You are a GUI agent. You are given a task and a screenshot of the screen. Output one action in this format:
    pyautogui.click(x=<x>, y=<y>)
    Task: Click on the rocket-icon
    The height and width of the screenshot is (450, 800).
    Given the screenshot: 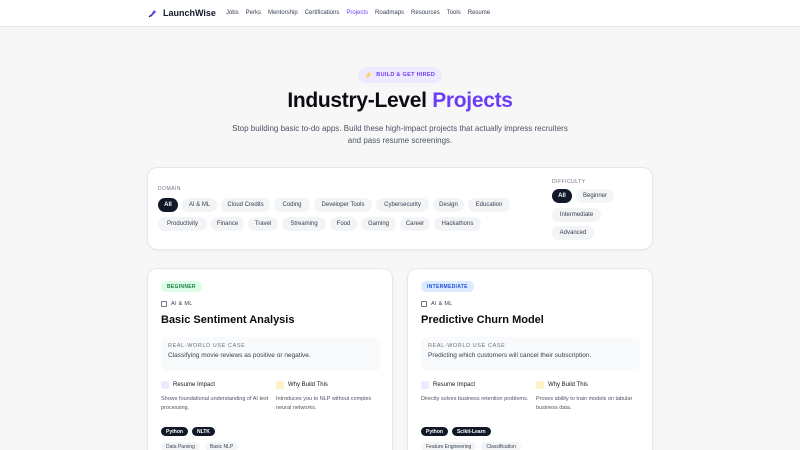 What is the action you would take?
    pyautogui.click(x=152, y=14)
    